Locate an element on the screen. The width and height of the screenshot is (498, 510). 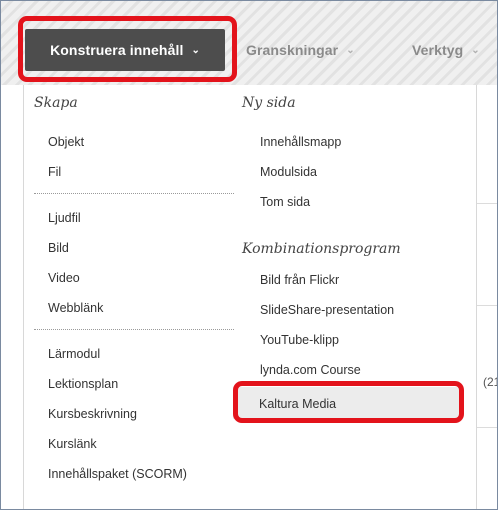
menu-item-lesson-plan: Lektionsplan is located at coordinates (83, 384).